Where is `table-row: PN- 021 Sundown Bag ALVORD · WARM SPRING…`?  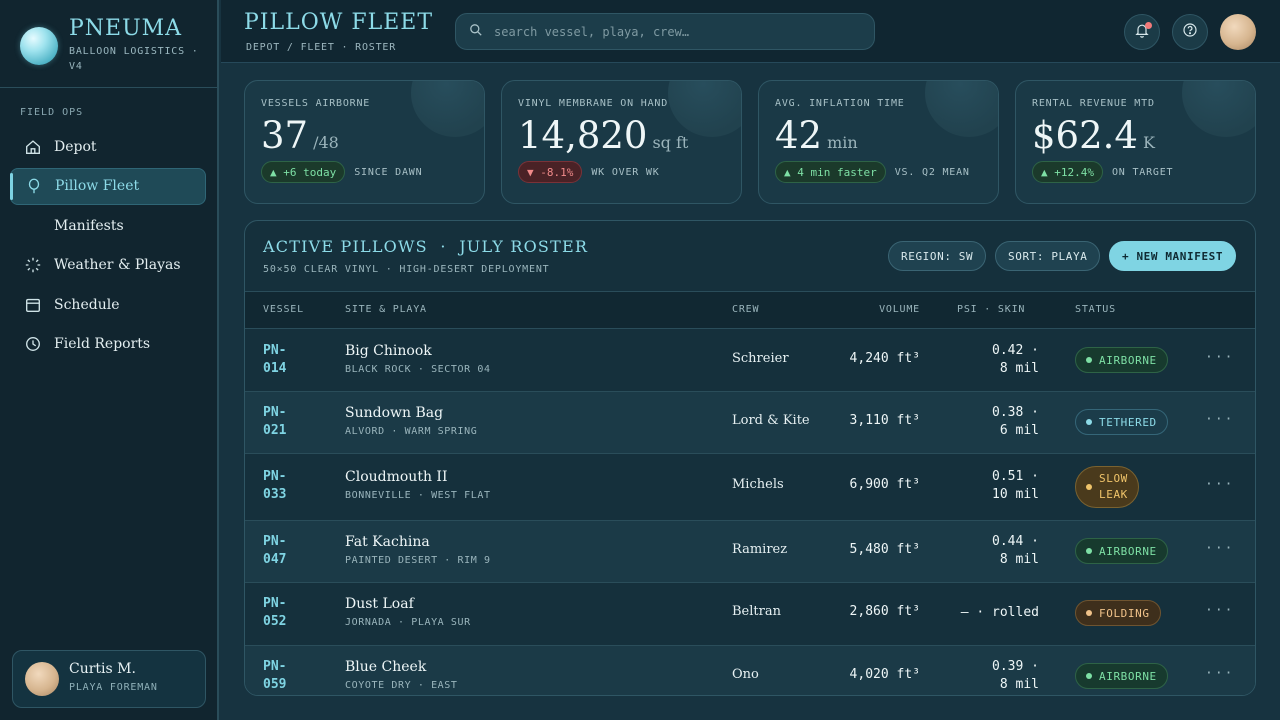
table-row: PN- 021 Sundown Bag ALVORD · WARM SPRING… is located at coordinates (750, 423).